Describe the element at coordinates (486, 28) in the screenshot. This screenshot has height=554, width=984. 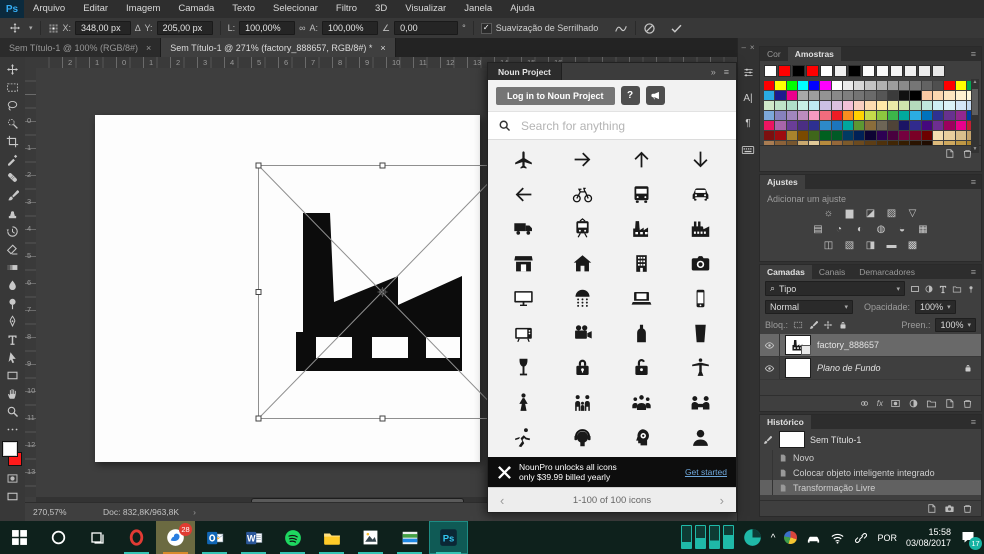
I see `antialias-checkbox: ✓` at that location.